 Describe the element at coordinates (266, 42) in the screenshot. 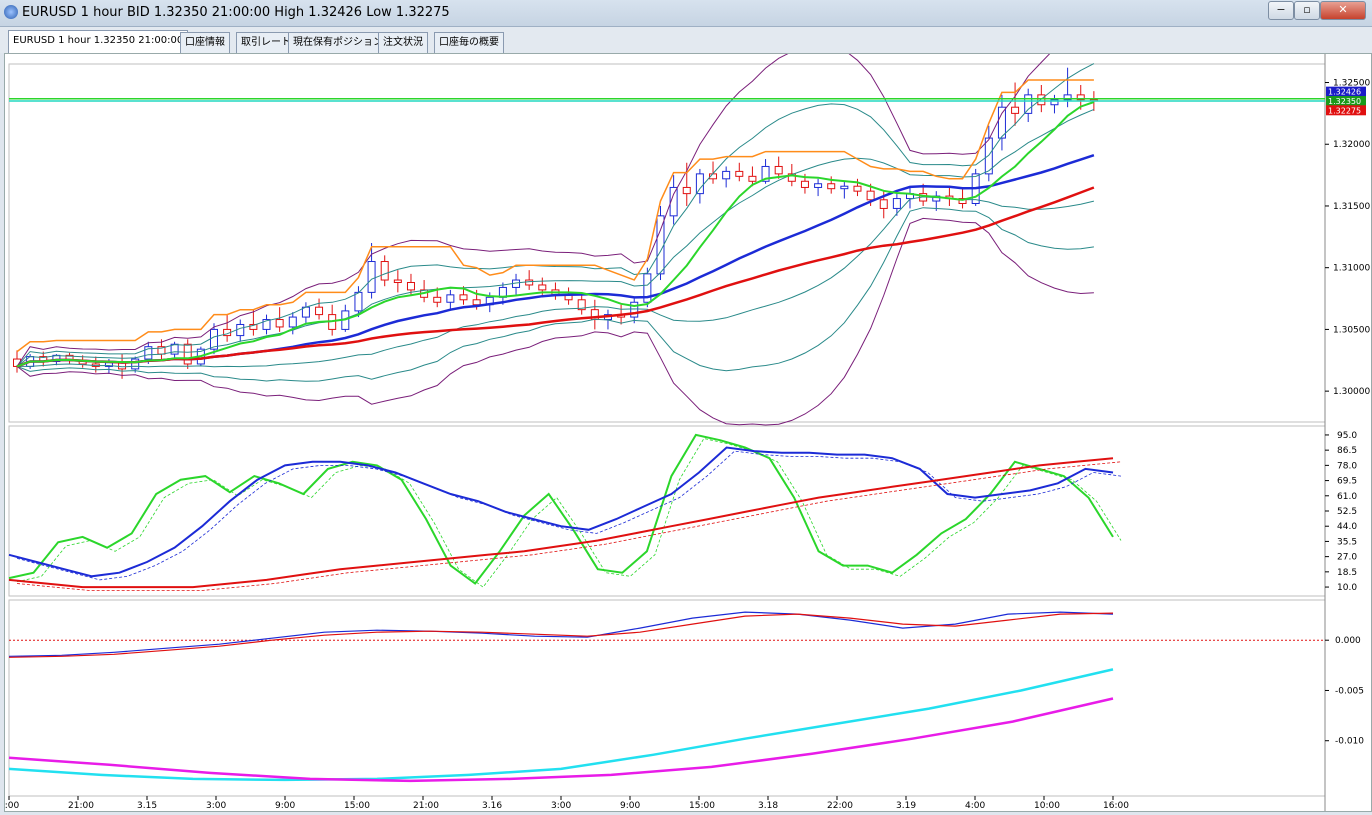

I see `tab-rates: 取引レート` at that location.